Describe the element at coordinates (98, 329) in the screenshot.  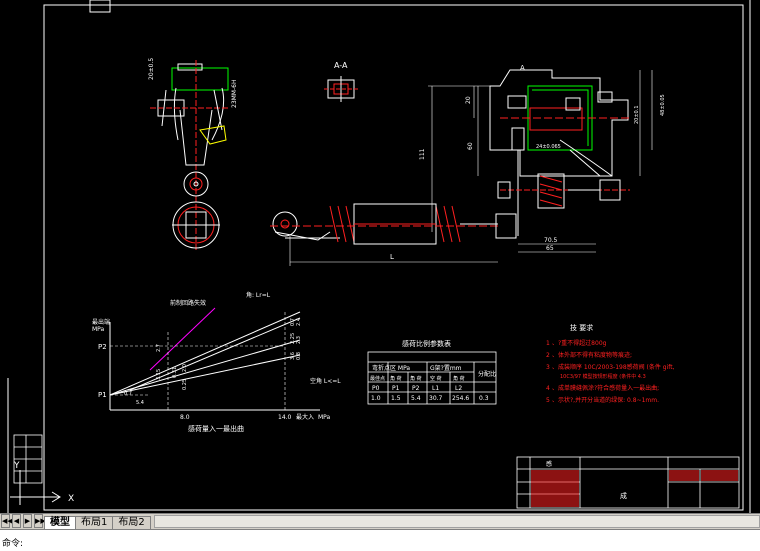
I see `y-unit: MPa` at that location.